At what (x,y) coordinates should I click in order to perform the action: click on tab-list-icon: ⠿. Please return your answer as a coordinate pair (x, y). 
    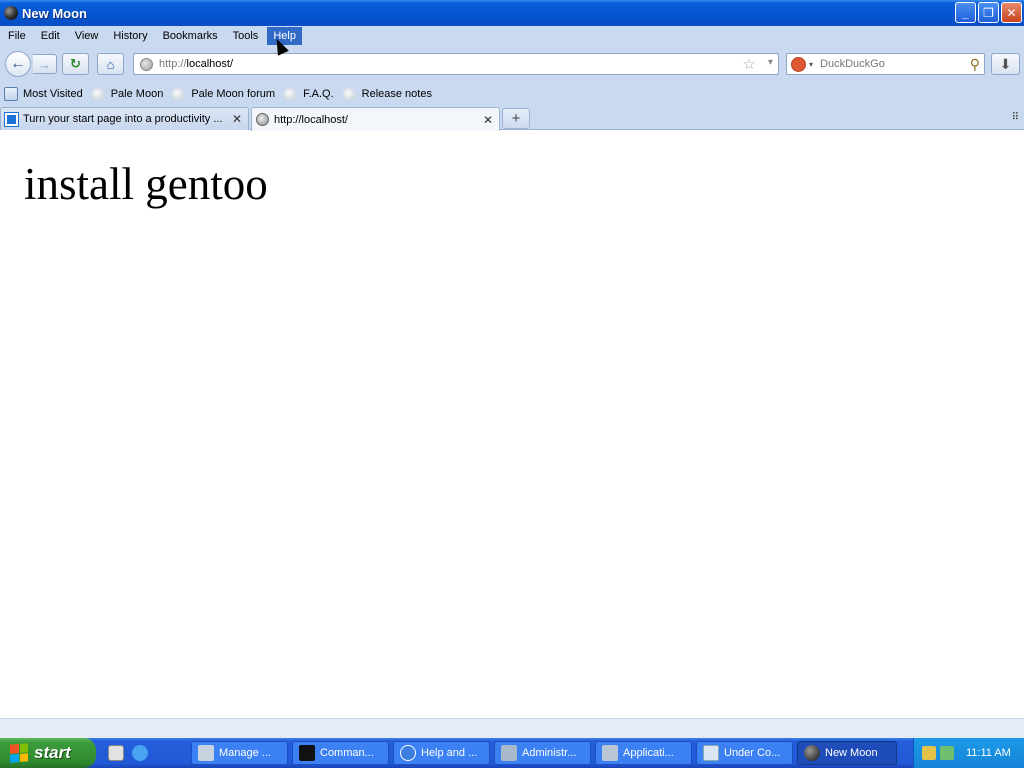
    Looking at the image, I should click on (1015, 117).